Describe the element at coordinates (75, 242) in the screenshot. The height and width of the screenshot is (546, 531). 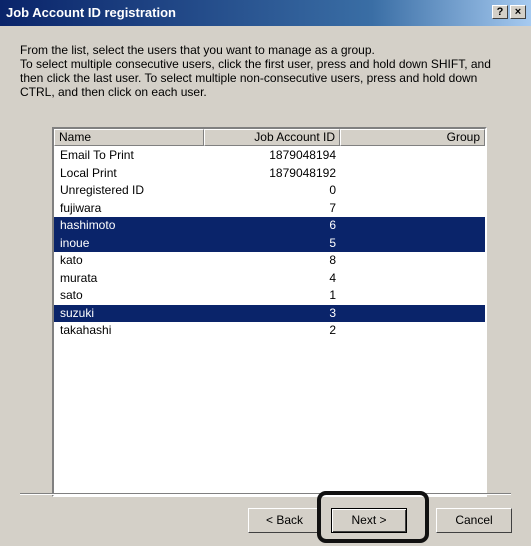
I see `row-name: inoue` at that location.